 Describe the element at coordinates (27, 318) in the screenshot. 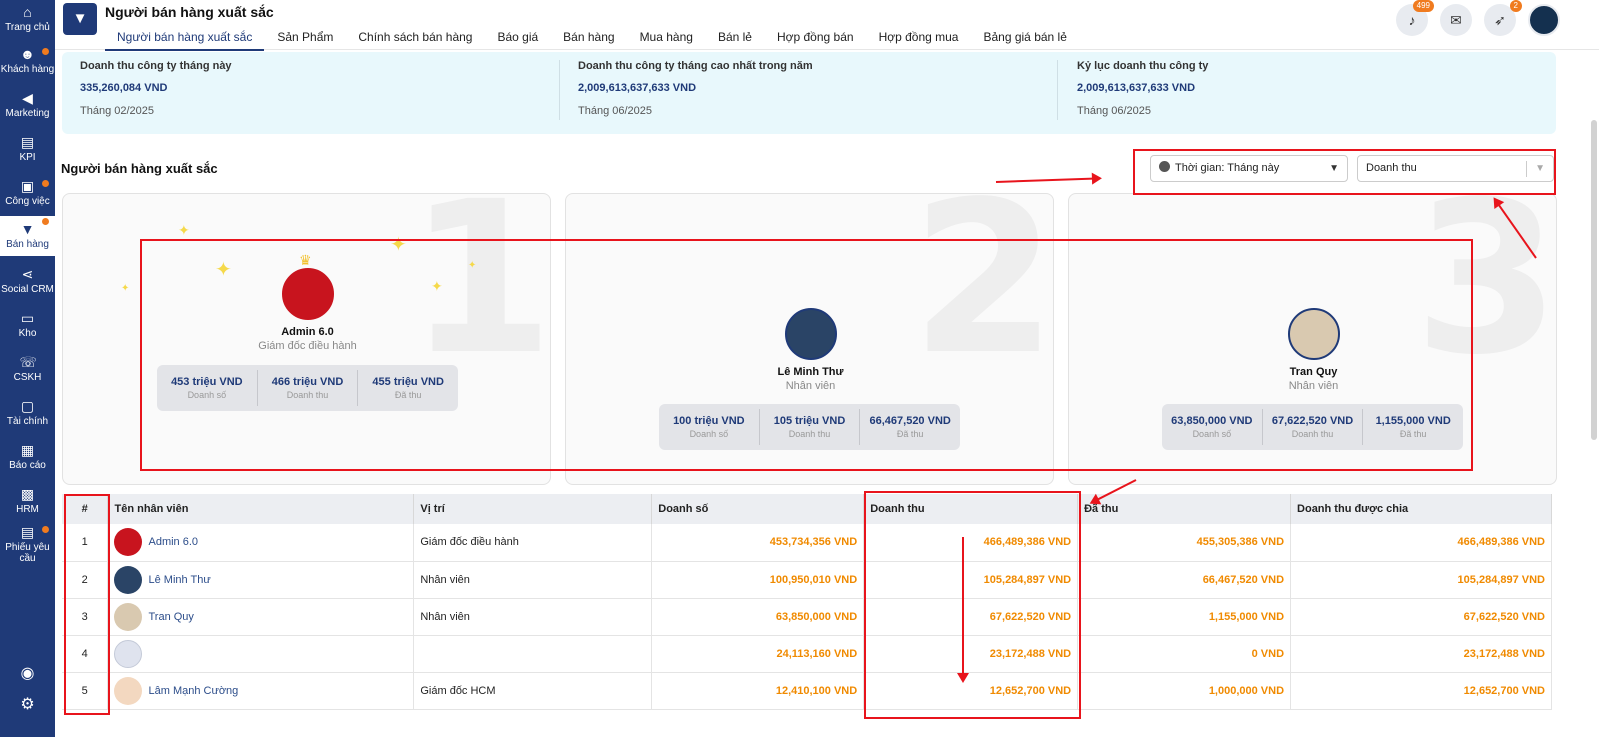

I see `warehouse-icon: ▭` at that location.